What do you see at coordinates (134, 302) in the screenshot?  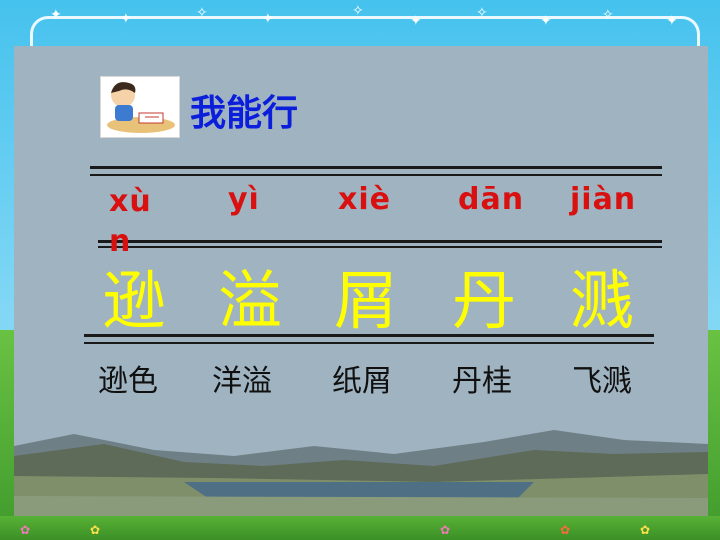 I see `chinese-character: 逊` at bounding box center [134, 302].